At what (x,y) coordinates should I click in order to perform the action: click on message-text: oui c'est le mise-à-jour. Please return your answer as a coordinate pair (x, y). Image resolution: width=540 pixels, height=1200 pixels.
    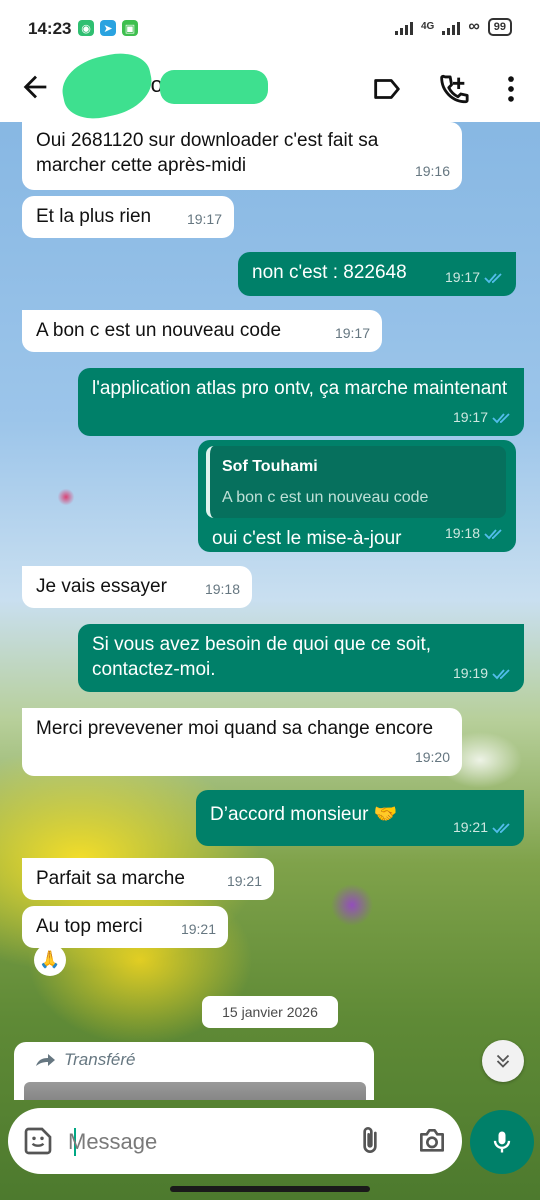
    Looking at the image, I should click on (307, 538).